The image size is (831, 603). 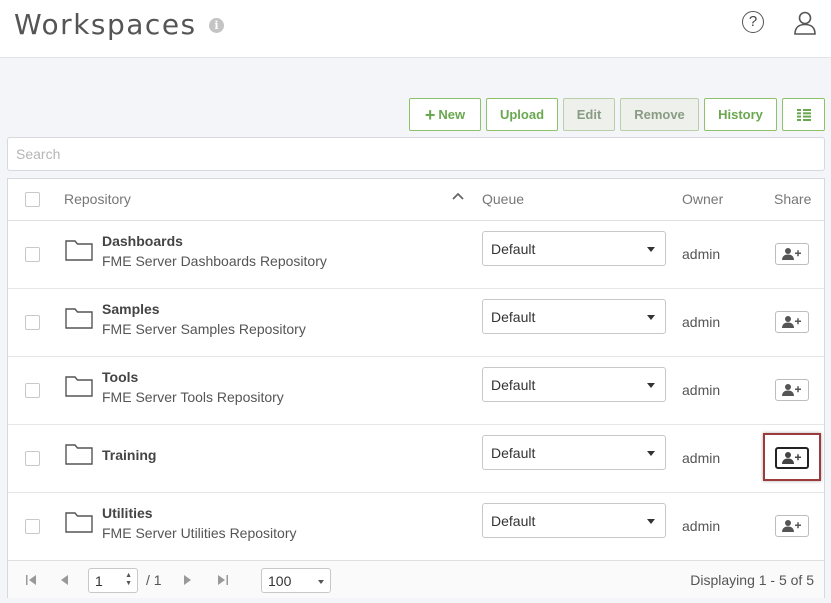 What do you see at coordinates (740, 114) in the screenshot?
I see `history-button: History` at bounding box center [740, 114].